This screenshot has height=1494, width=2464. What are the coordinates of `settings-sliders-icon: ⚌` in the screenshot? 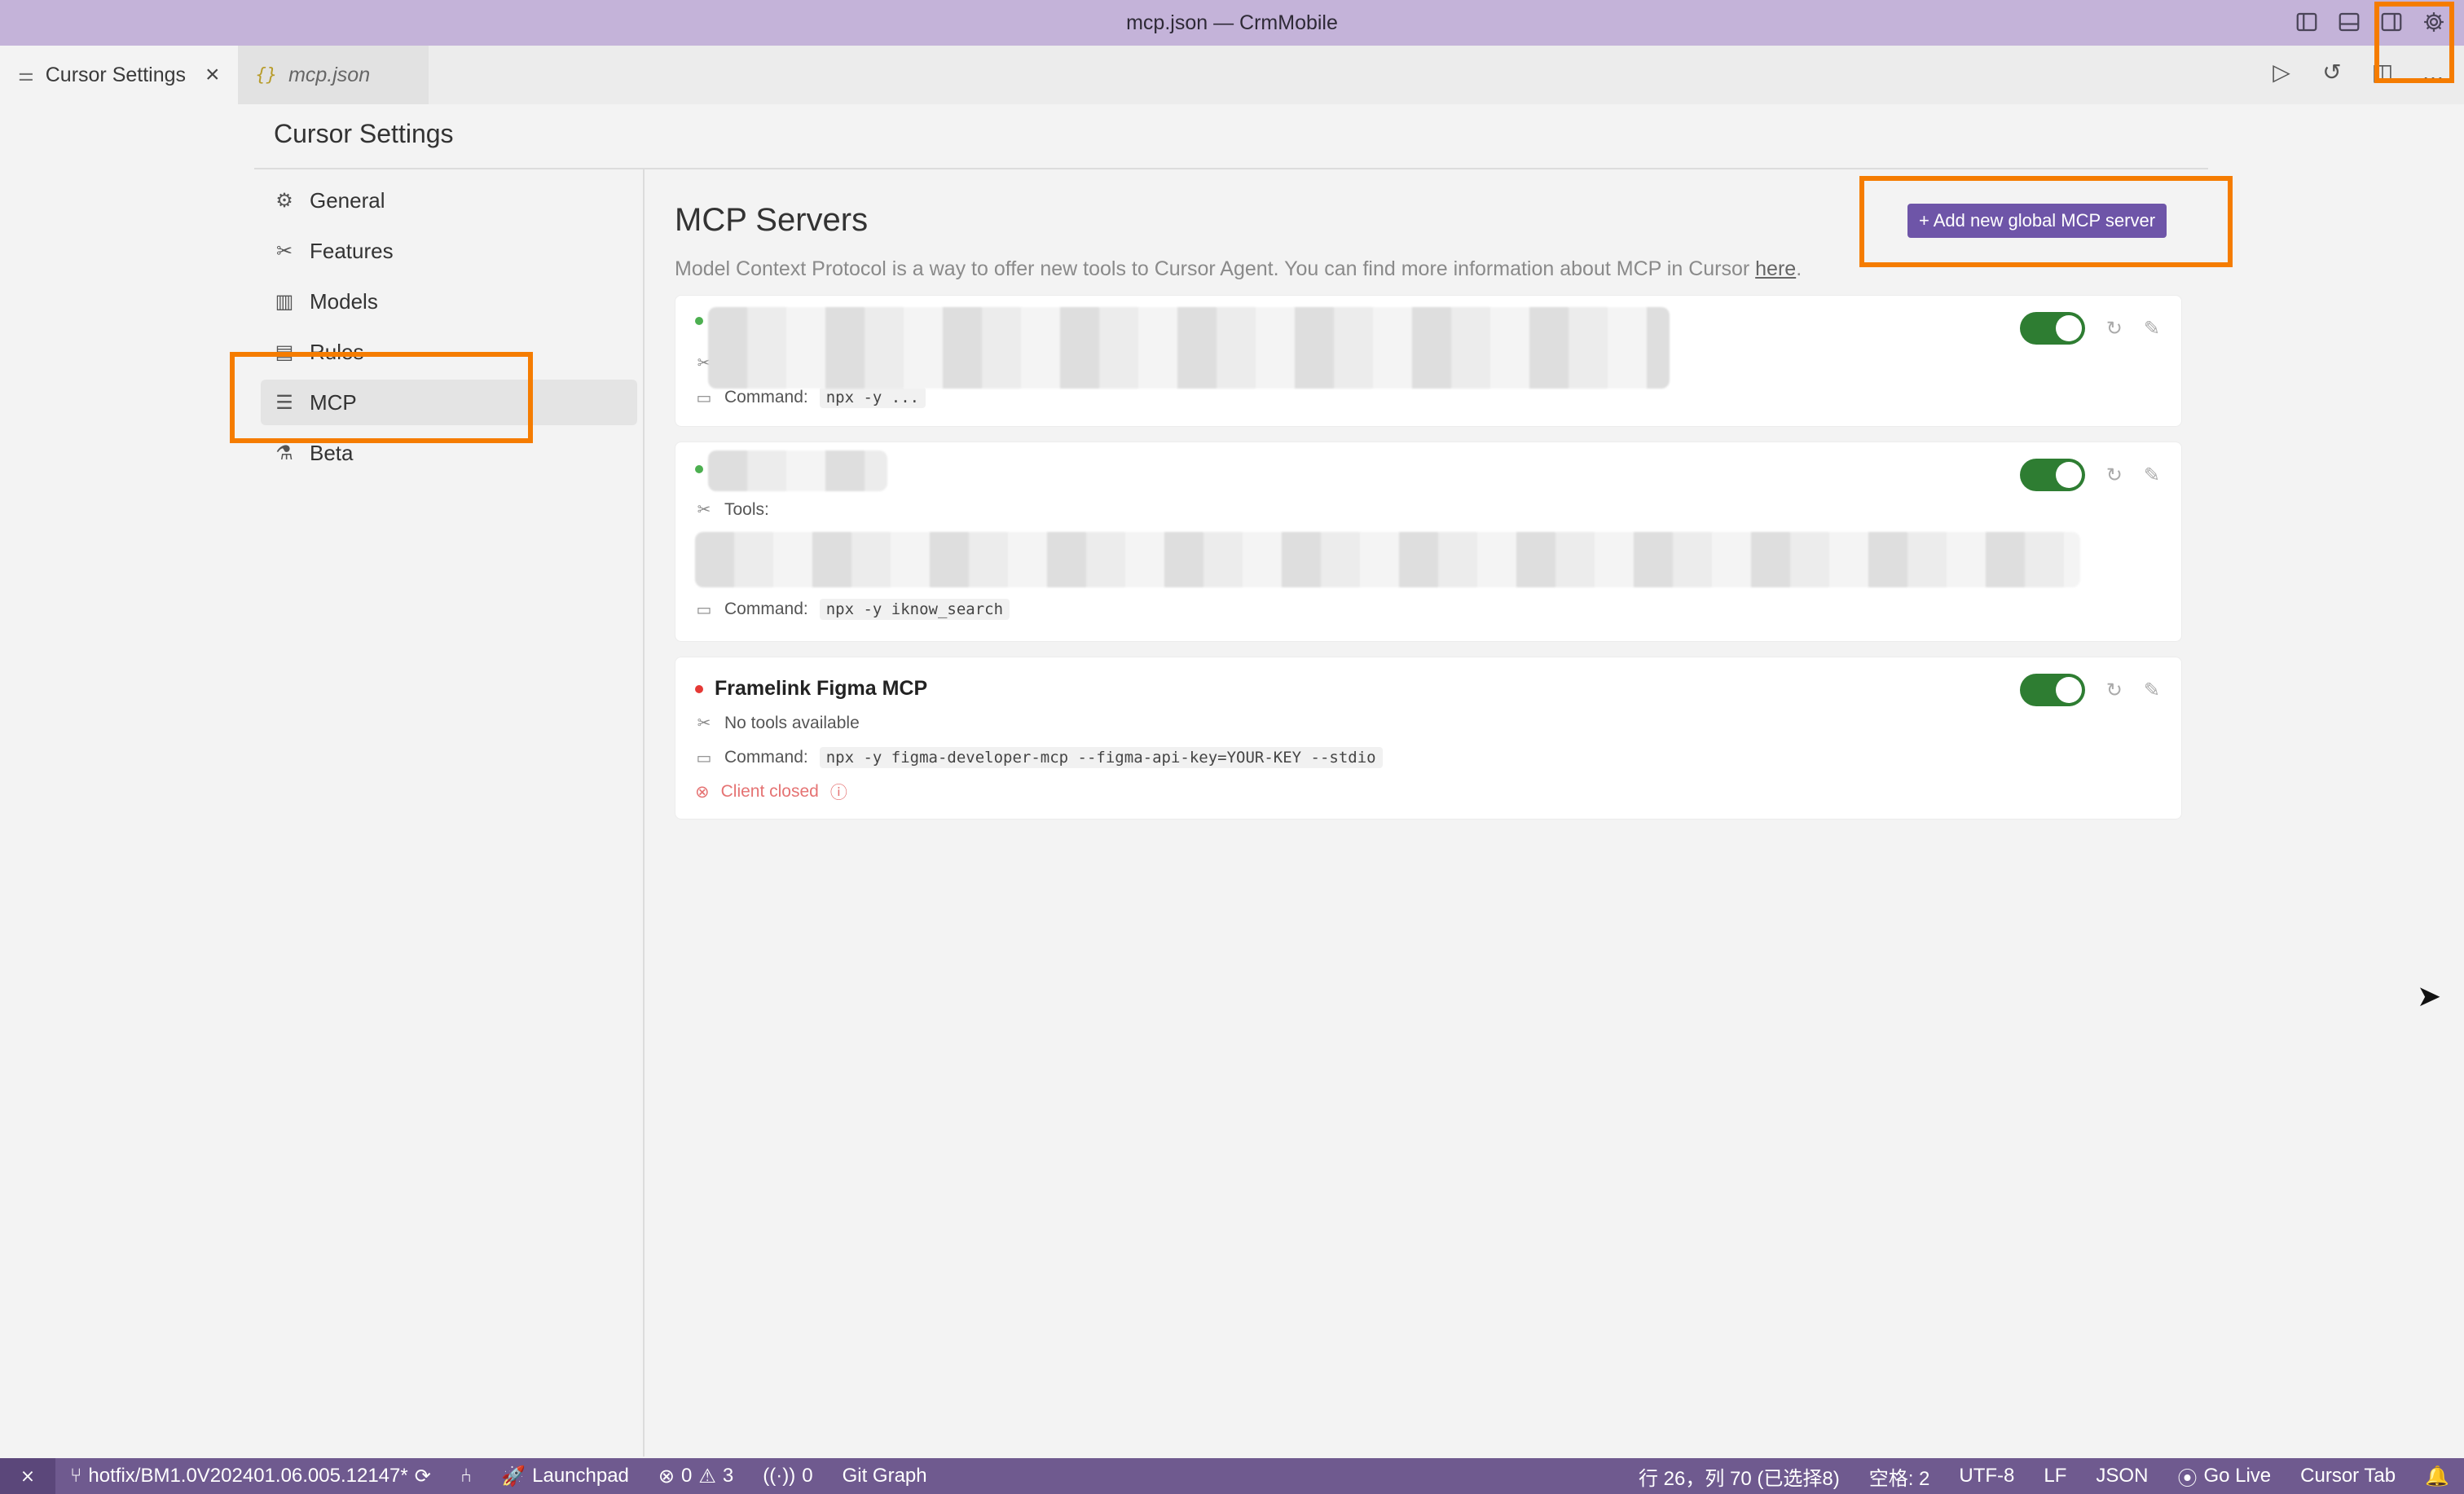 It's located at (26, 74).